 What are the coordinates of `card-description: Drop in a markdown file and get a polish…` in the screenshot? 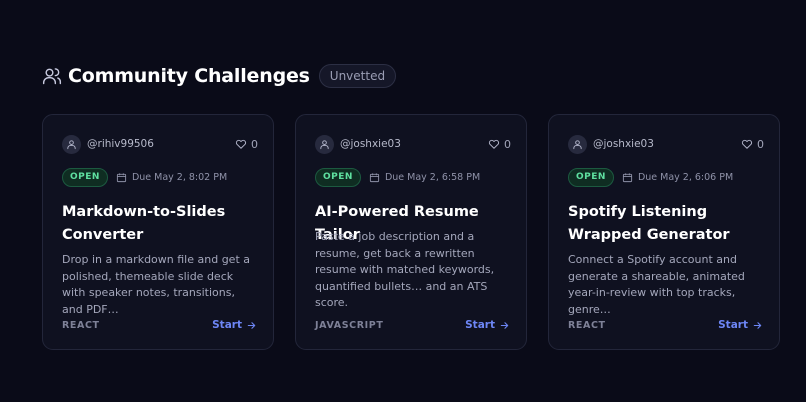 It's located at (156, 284).